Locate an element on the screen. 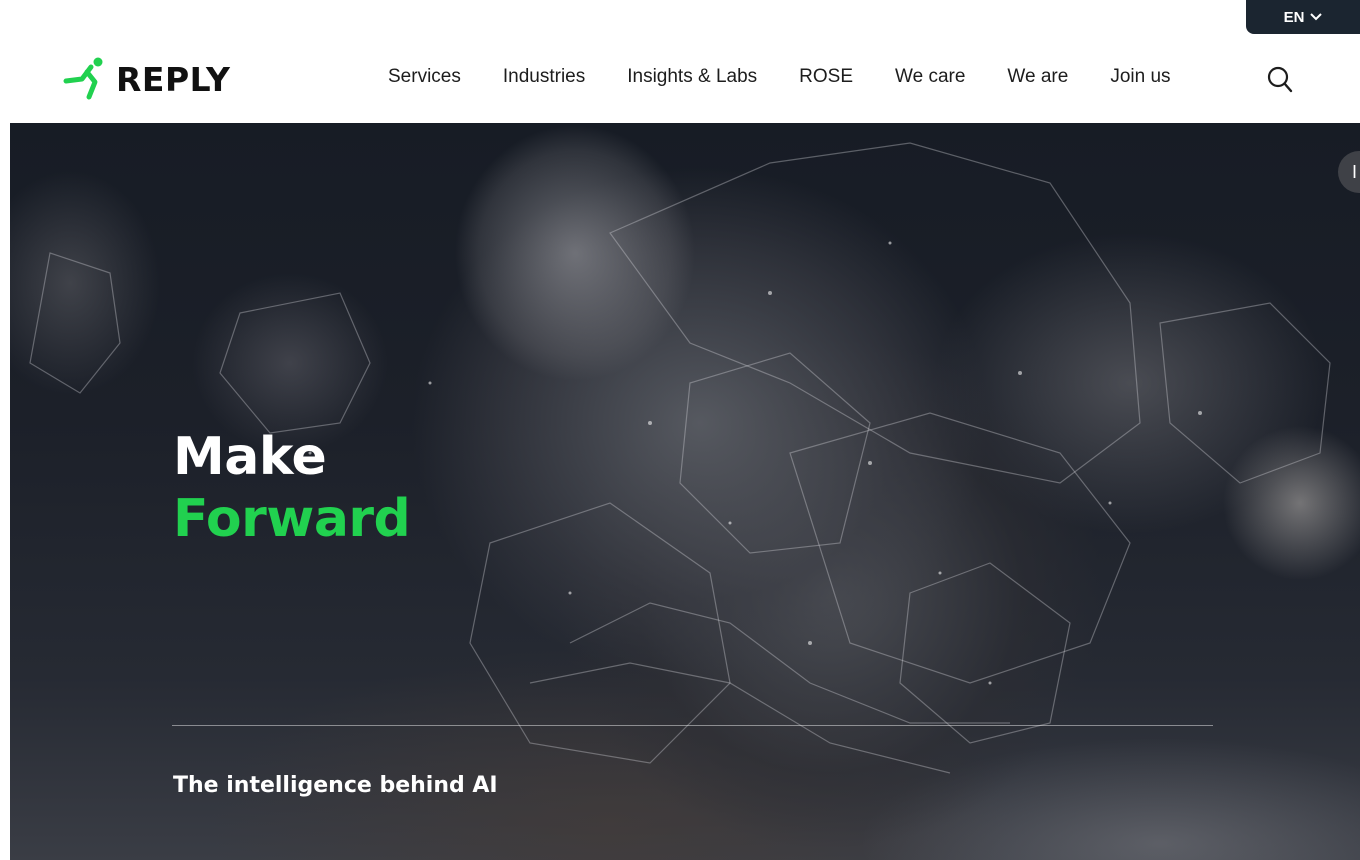 Image resolution: width=1360 pixels, height=860 pixels. nav-item-we-care: We care is located at coordinates (930, 77).